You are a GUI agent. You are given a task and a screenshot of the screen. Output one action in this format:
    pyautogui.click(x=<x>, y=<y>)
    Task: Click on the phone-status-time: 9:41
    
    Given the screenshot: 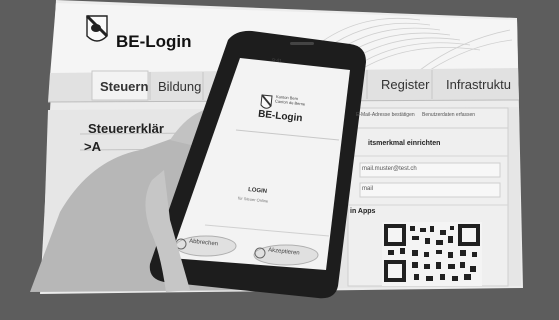 What is the action you would take?
    pyautogui.click(x=277, y=61)
    